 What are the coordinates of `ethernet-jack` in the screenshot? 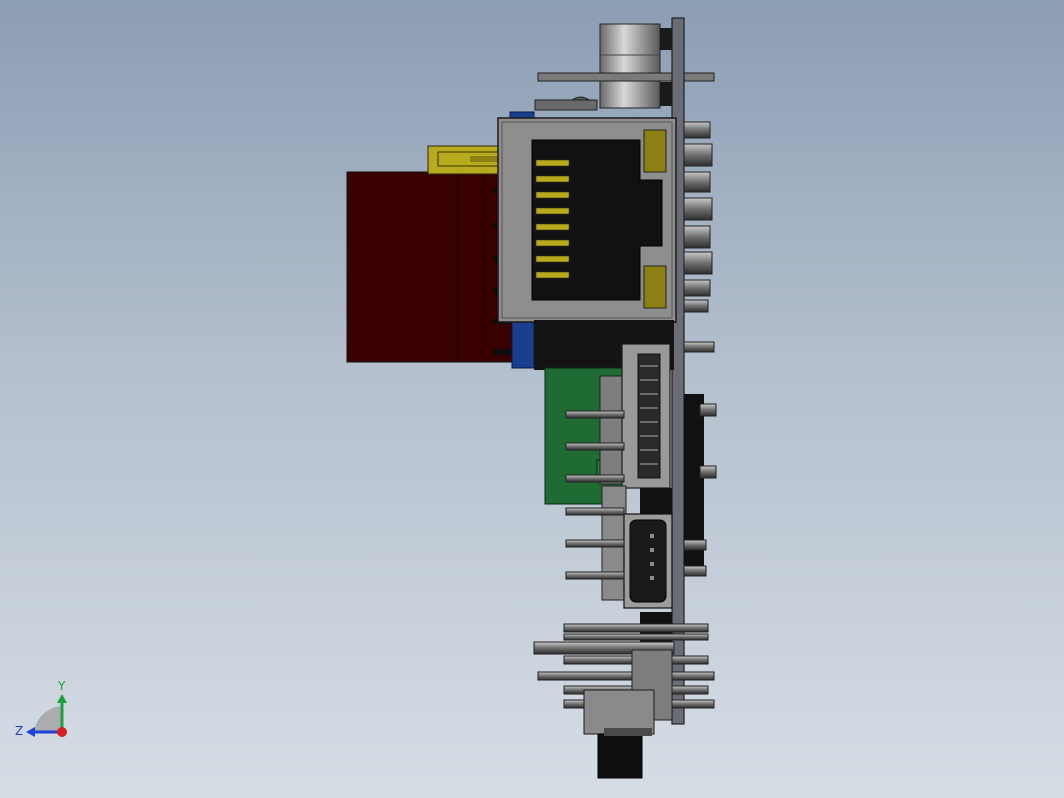 It's located at (587, 220).